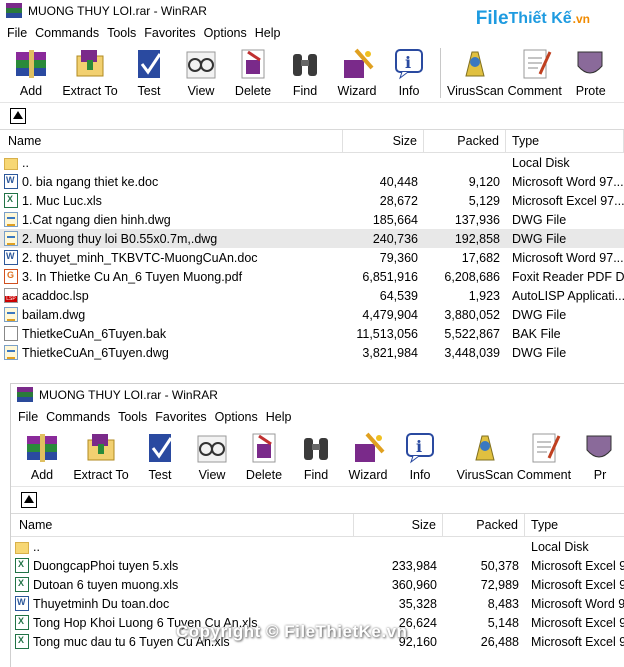 The image size is (624, 667). What do you see at coordinates (440, 73) in the screenshot?
I see `toolbar-separator` at bounding box center [440, 73].